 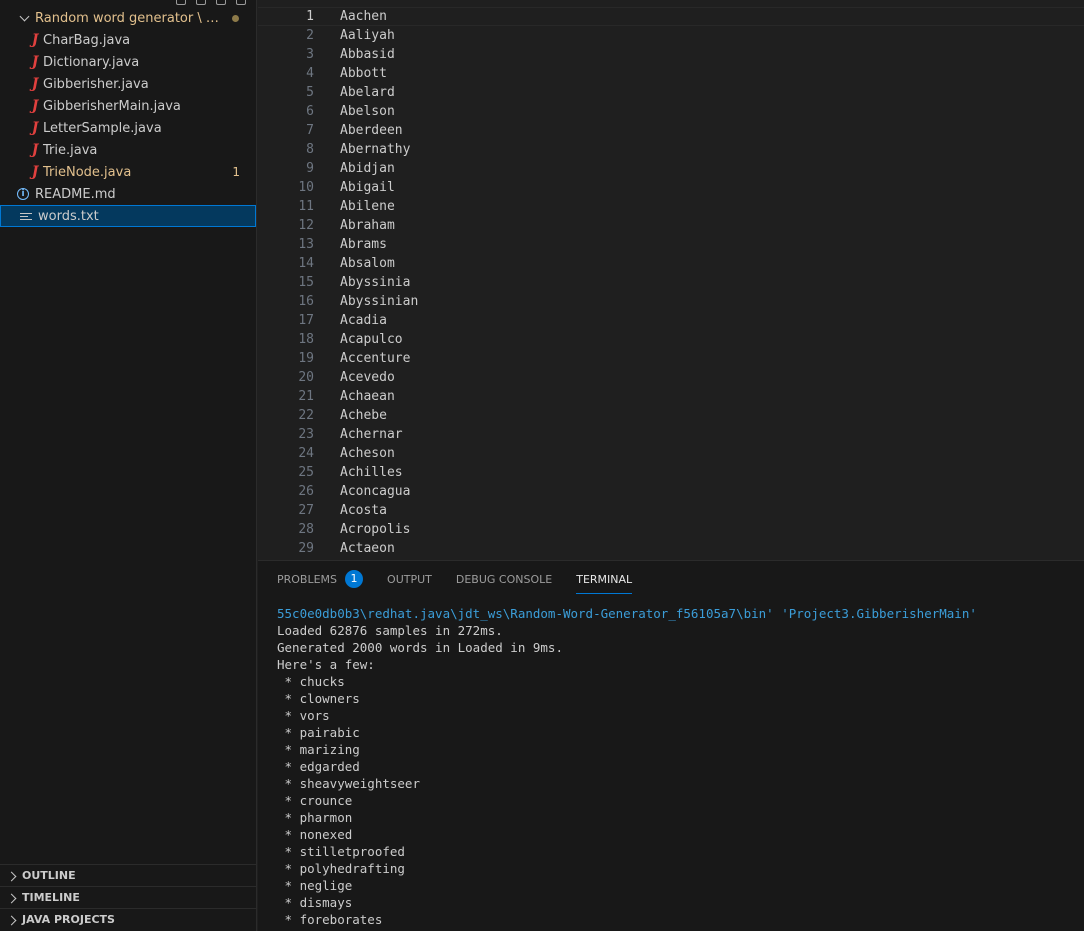 What do you see at coordinates (371, 130) in the screenshot?
I see `line-text: Aberdeen` at bounding box center [371, 130].